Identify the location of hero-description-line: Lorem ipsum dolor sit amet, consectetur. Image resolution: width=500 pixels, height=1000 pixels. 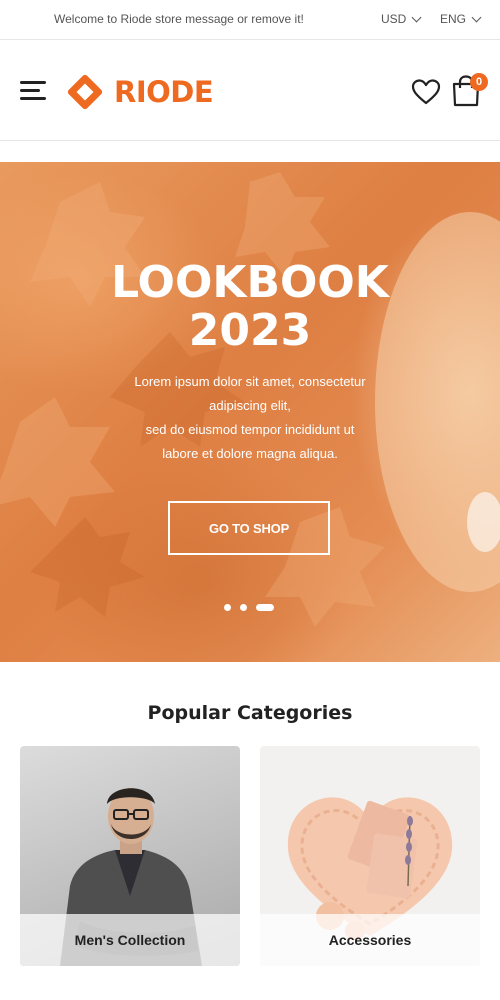
(250, 381).